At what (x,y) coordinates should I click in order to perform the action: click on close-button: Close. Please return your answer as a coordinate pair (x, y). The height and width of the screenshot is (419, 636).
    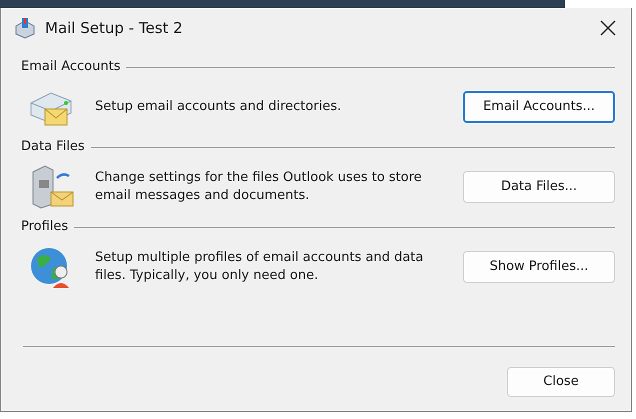
    Looking at the image, I should click on (561, 382).